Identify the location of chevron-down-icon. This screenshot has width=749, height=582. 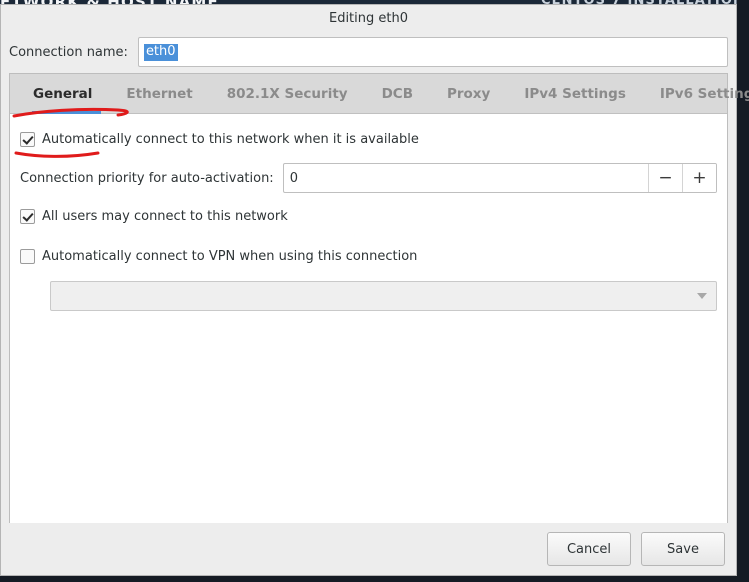
(702, 296).